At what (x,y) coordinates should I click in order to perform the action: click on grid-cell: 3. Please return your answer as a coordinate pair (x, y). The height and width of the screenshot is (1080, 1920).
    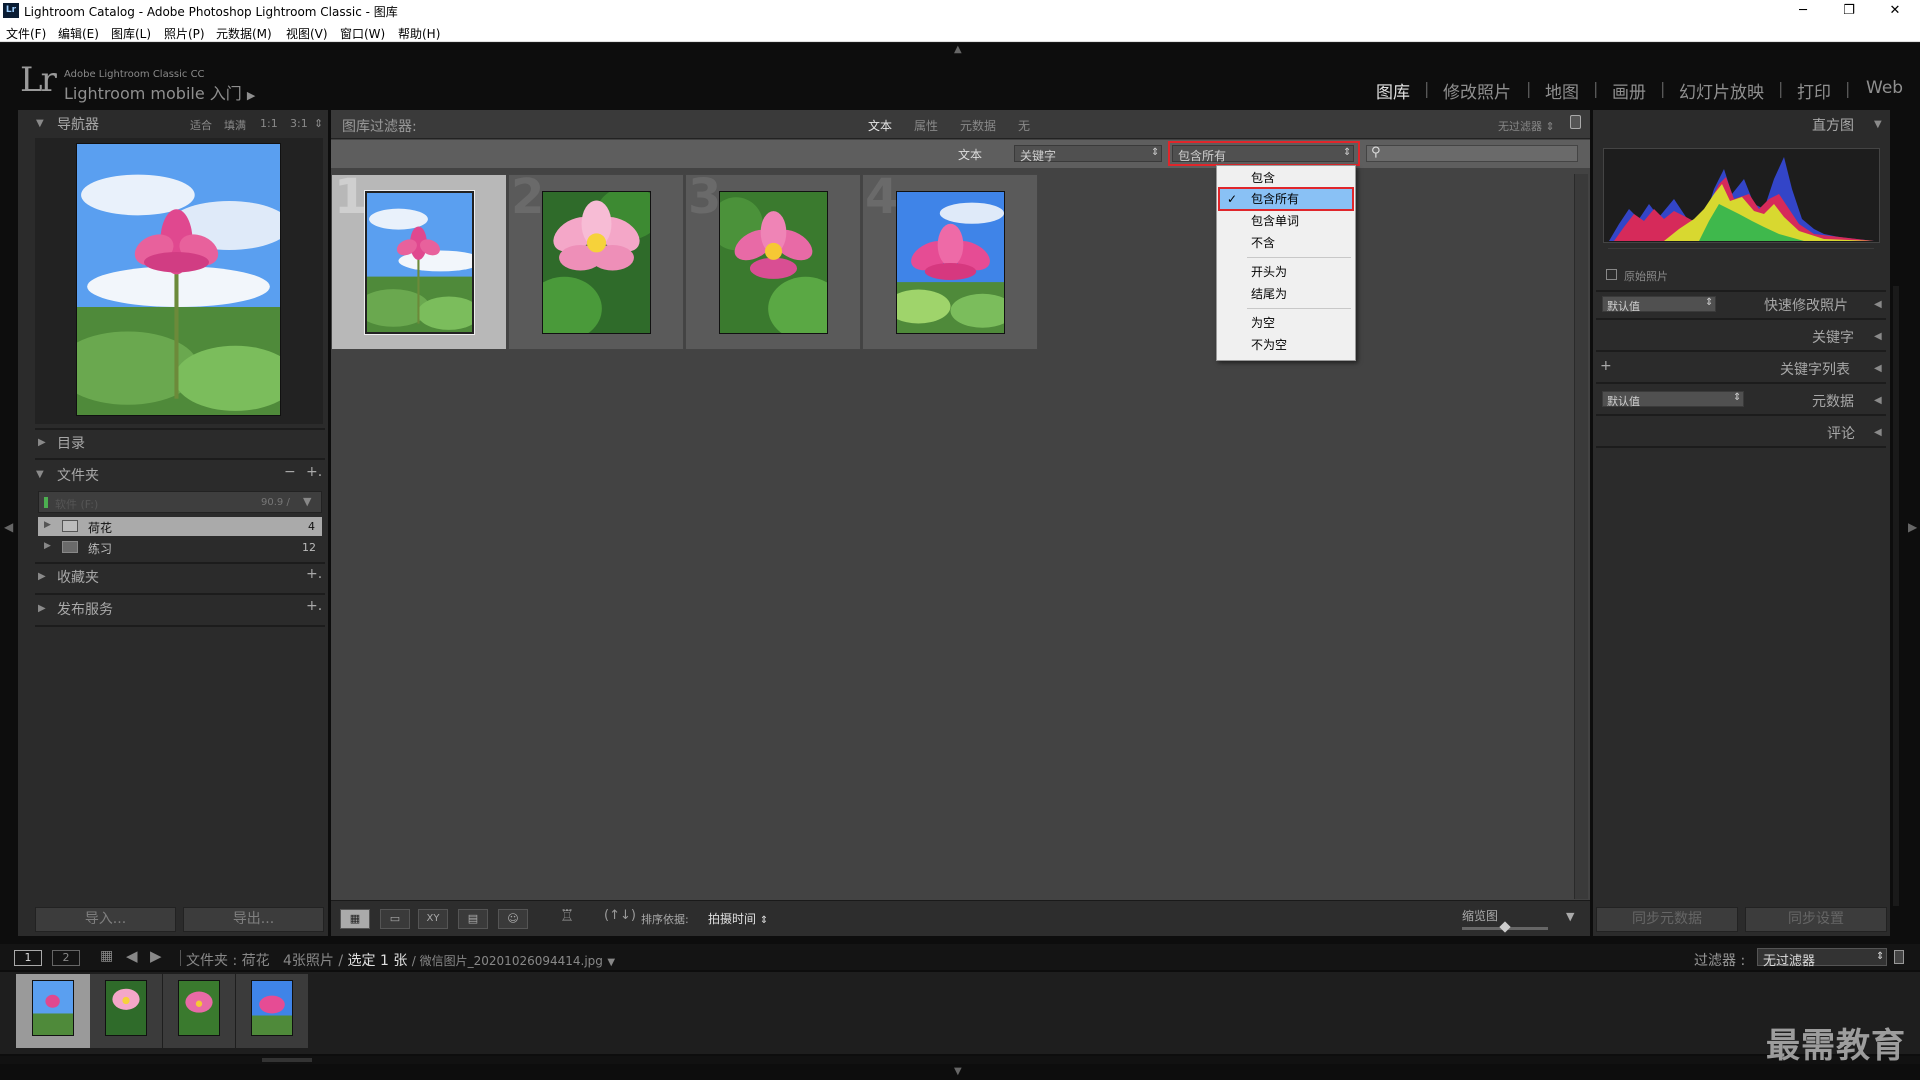
    Looking at the image, I should click on (773, 259).